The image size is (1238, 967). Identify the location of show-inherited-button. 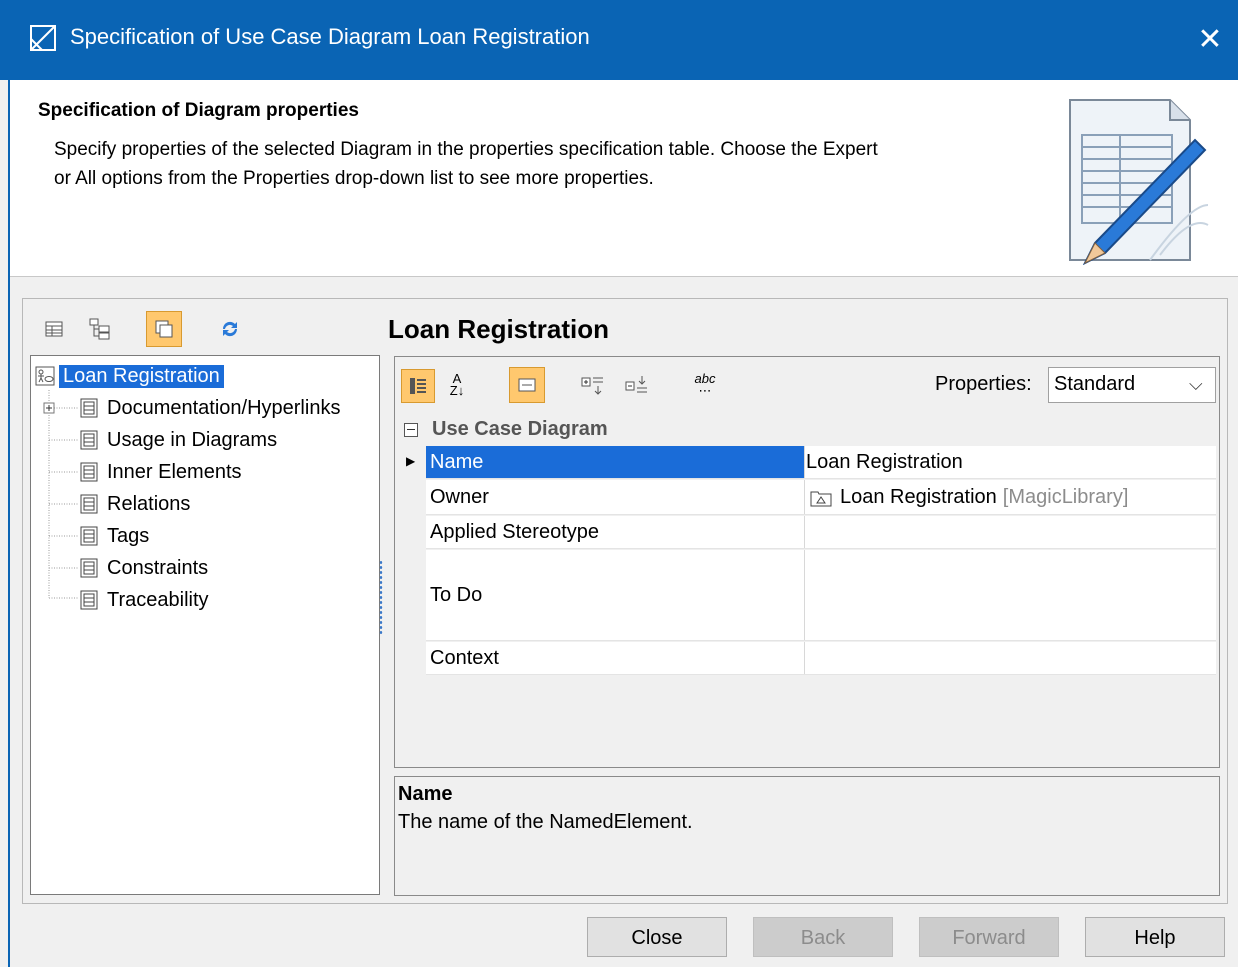
(164, 329).